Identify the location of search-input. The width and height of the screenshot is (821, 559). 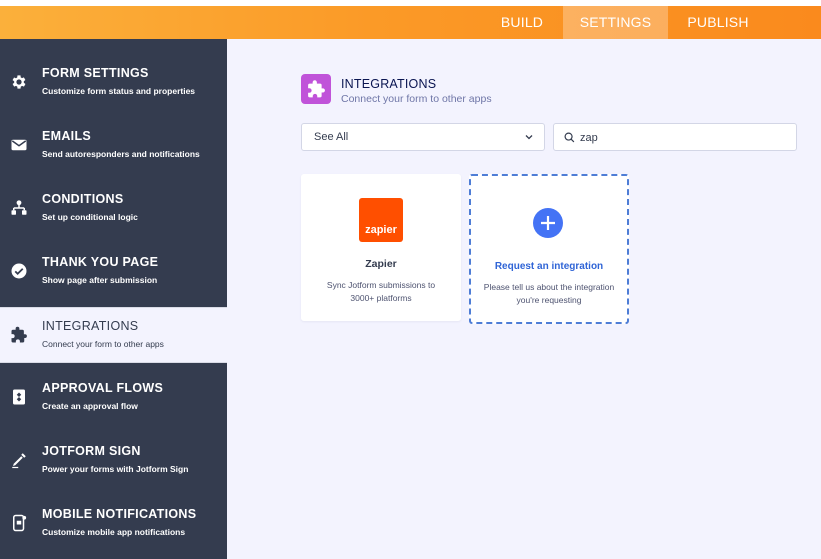
(685, 137).